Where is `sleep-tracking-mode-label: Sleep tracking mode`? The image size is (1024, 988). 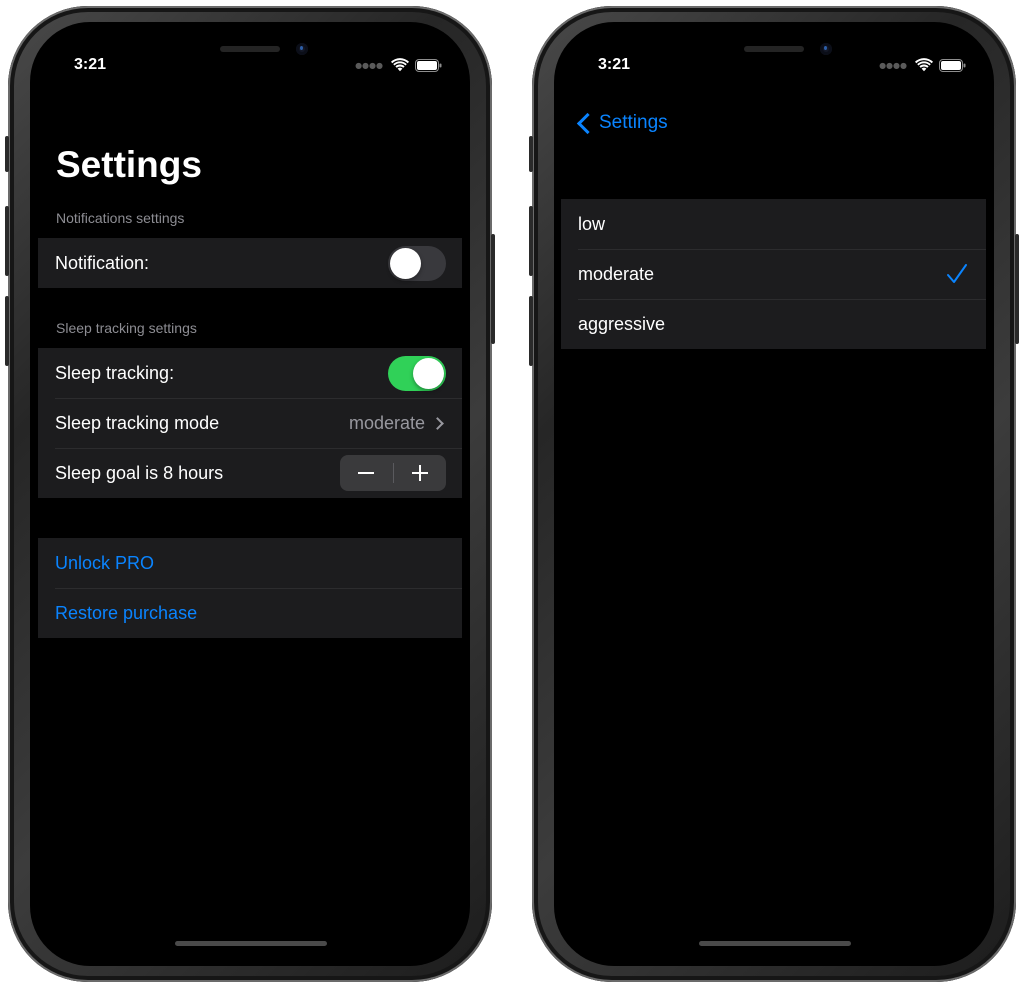 sleep-tracking-mode-label: Sleep tracking mode is located at coordinates (137, 422).